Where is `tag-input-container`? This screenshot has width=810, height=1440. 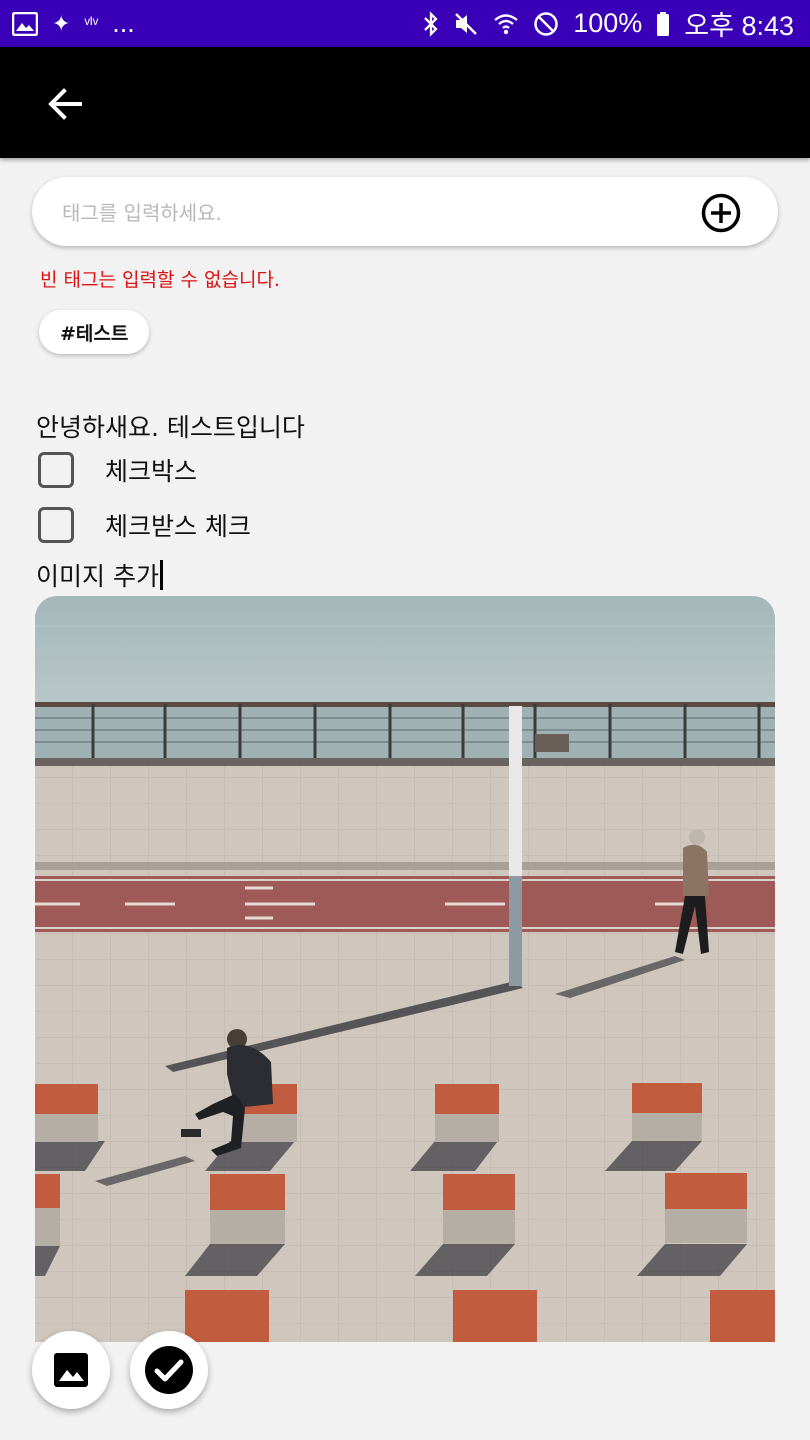 tag-input-container is located at coordinates (405, 212).